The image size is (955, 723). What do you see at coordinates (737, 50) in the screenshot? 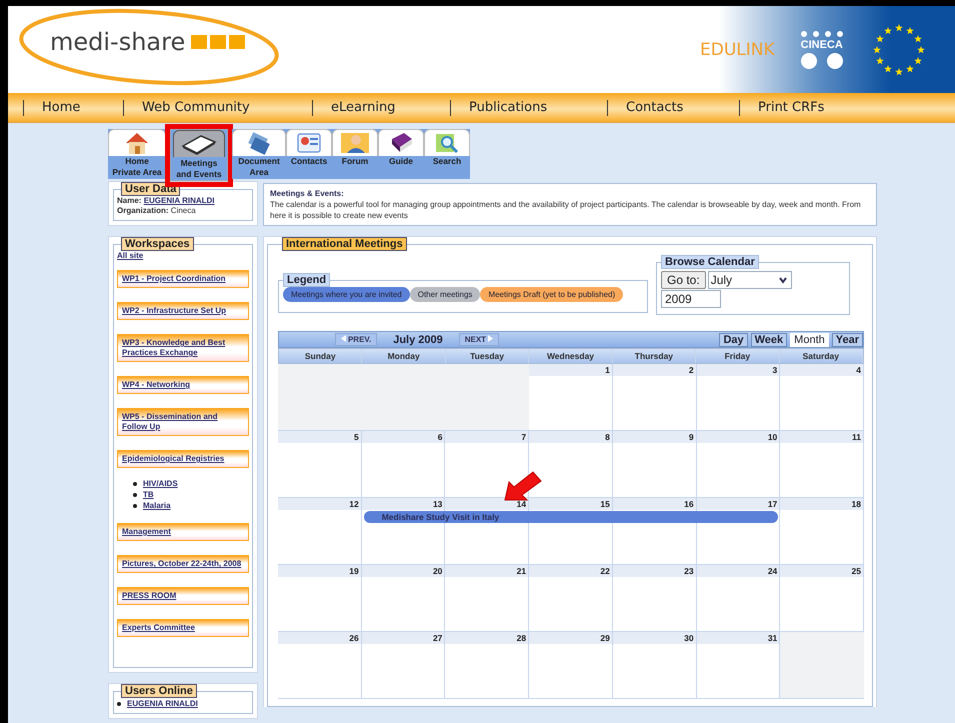
I see `edulink-logo: EDULINK` at bounding box center [737, 50].